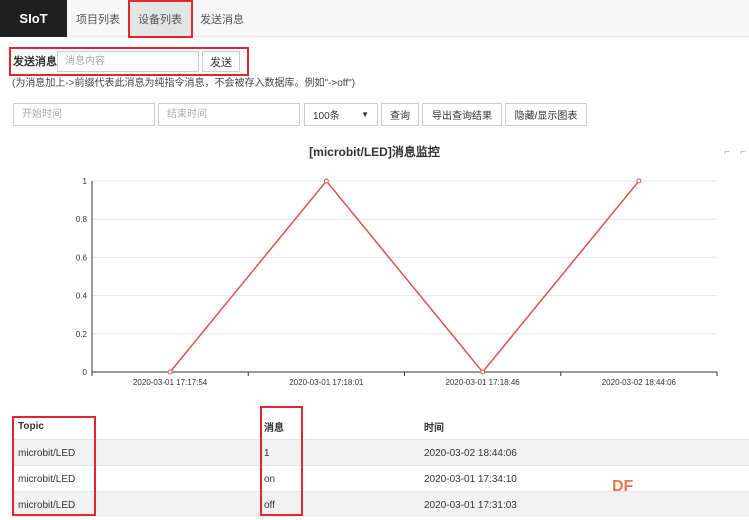 This screenshot has width=749, height=520. I want to click on table-row: microbit/LED off 2020-03-01 17:31:03, so click(380, 504).